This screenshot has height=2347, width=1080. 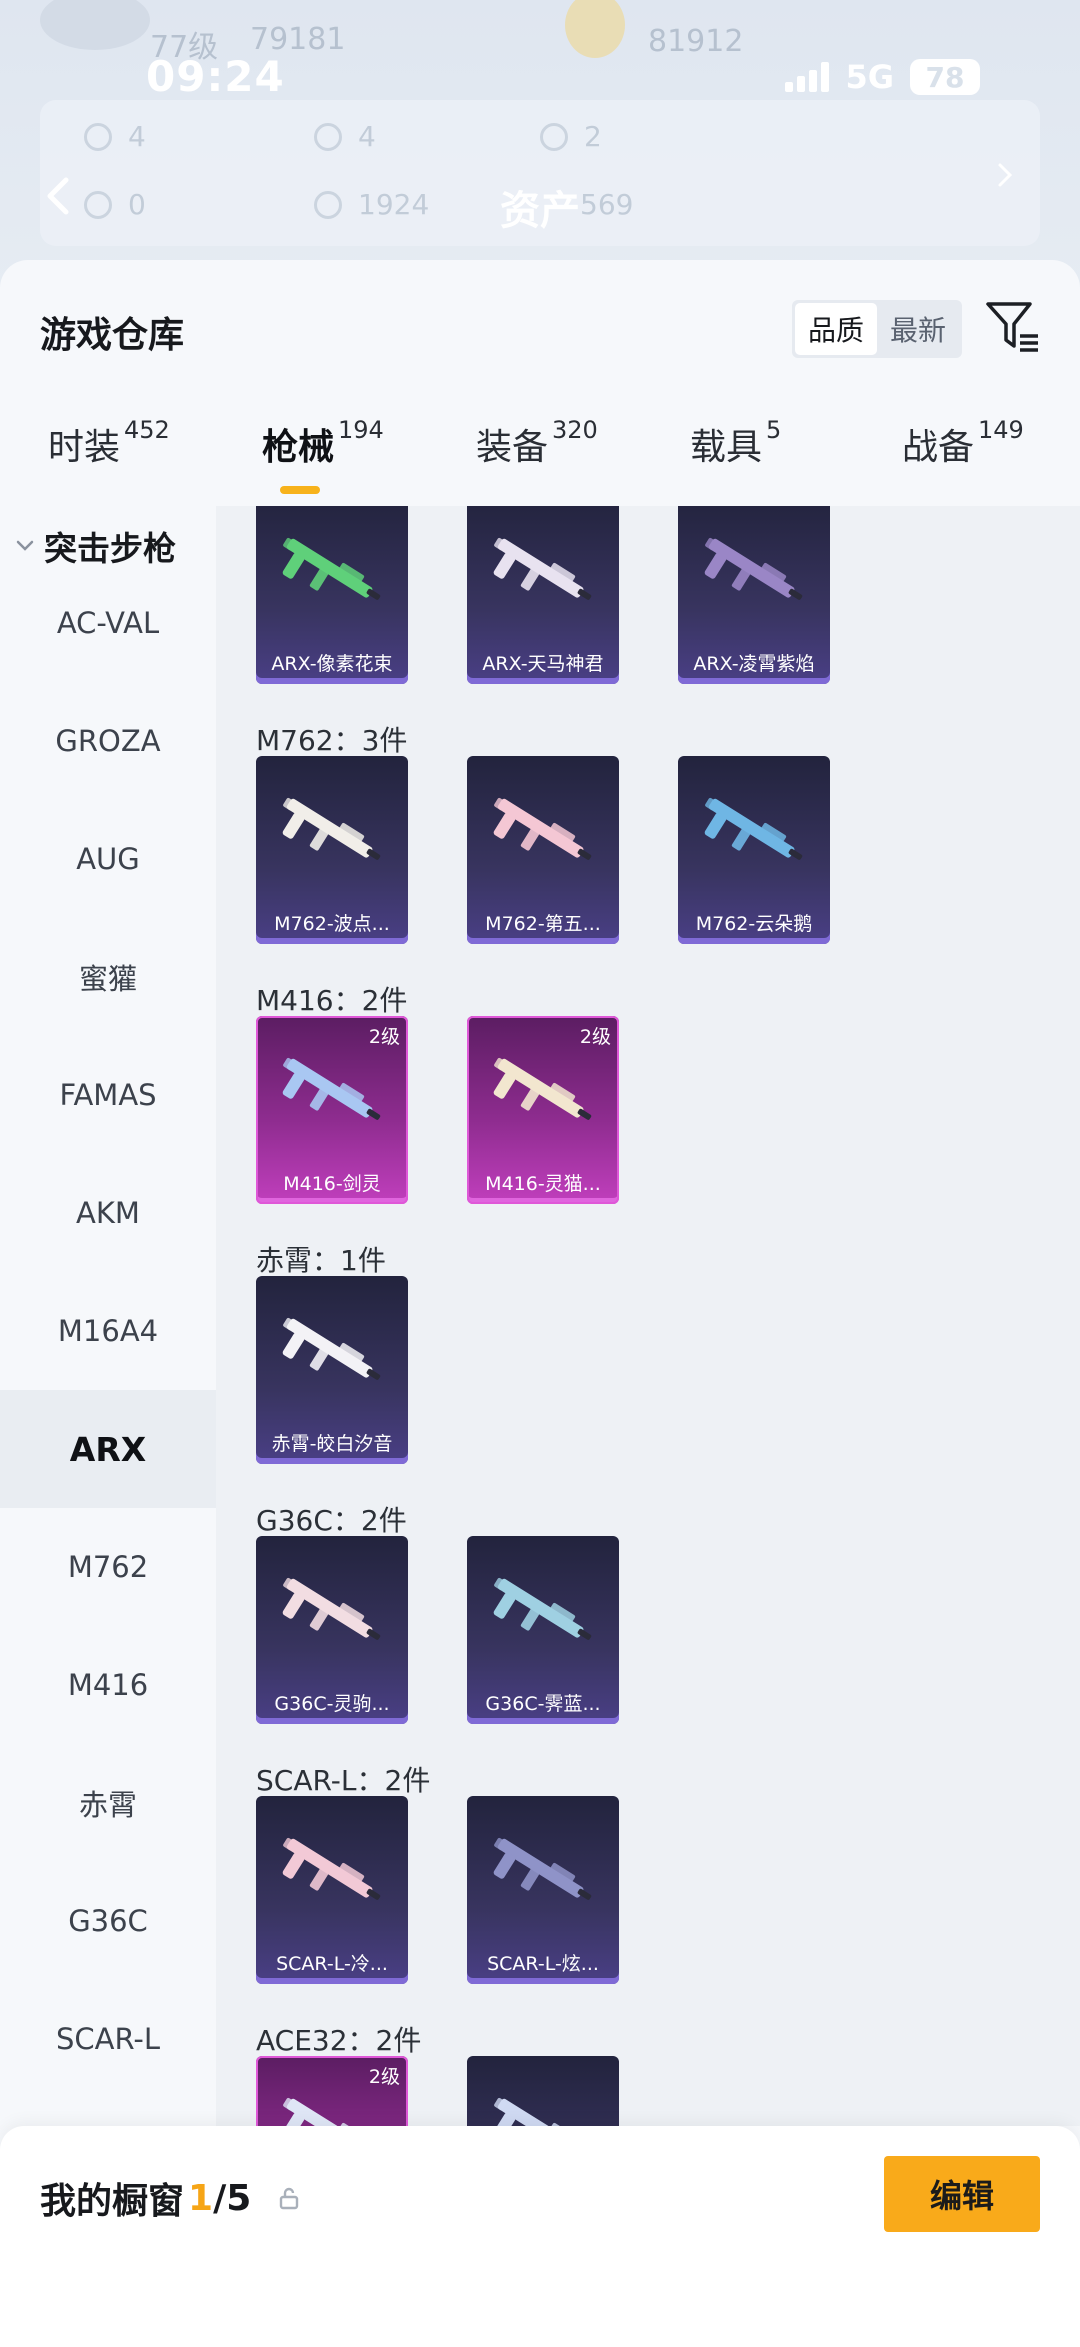 What do you see at coordinates (321, 1260) in the screenshot?
I see `group-label: 赤霄：1件` at bounding box center [321, 1260].